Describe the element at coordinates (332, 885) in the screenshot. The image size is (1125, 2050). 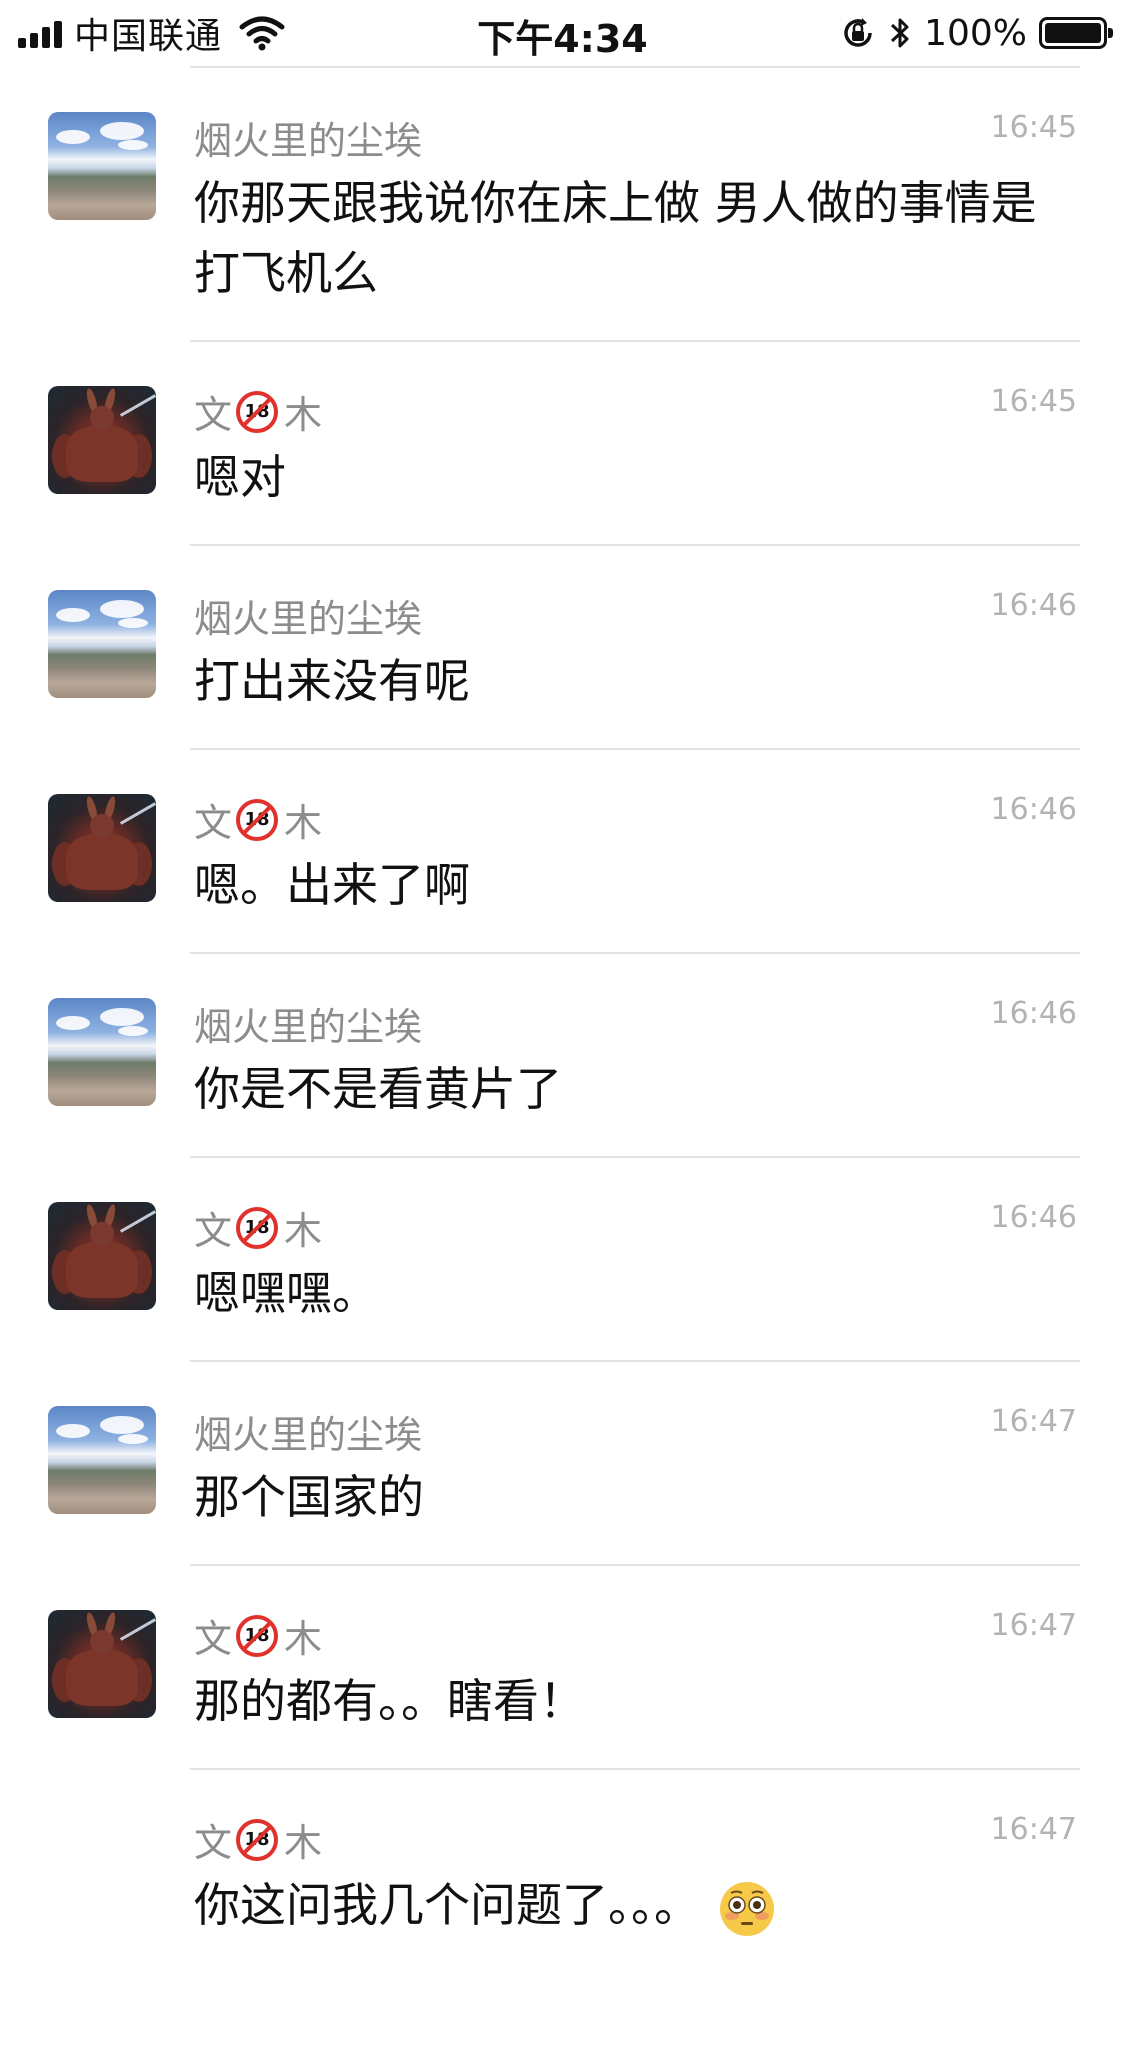
I see `message-text: 嗯。出来了啊` at that location.